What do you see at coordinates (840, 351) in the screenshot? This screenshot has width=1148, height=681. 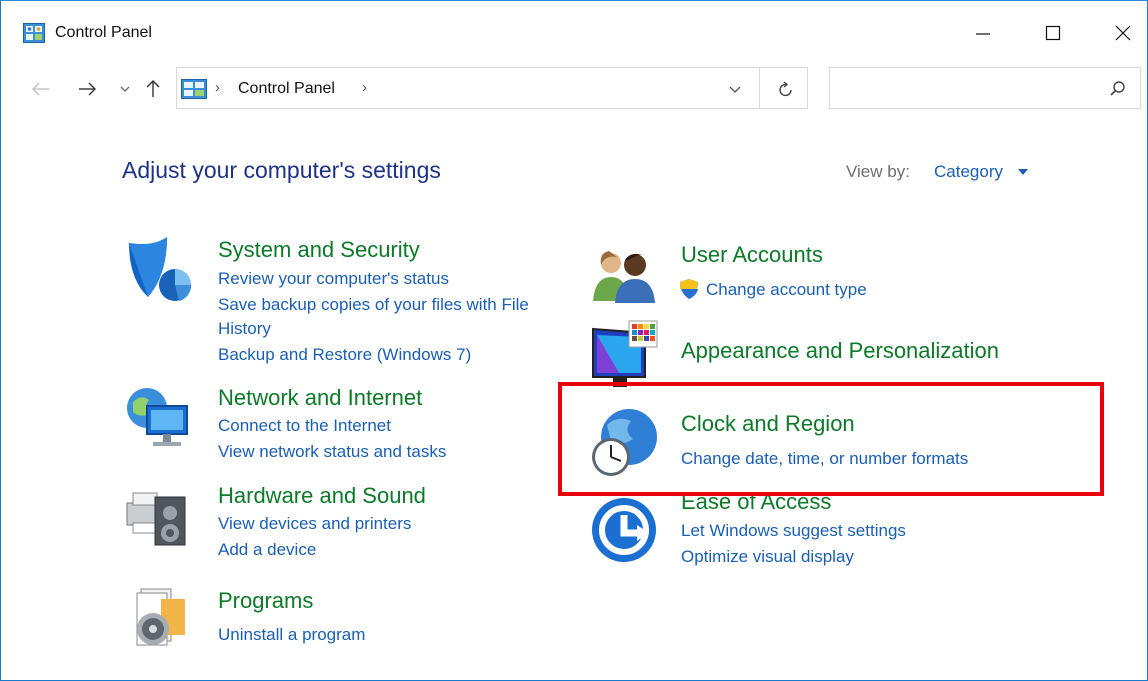 I see `category-appearance-and-personalization: Appearance and Personalization` at bounding box center [840, 351].